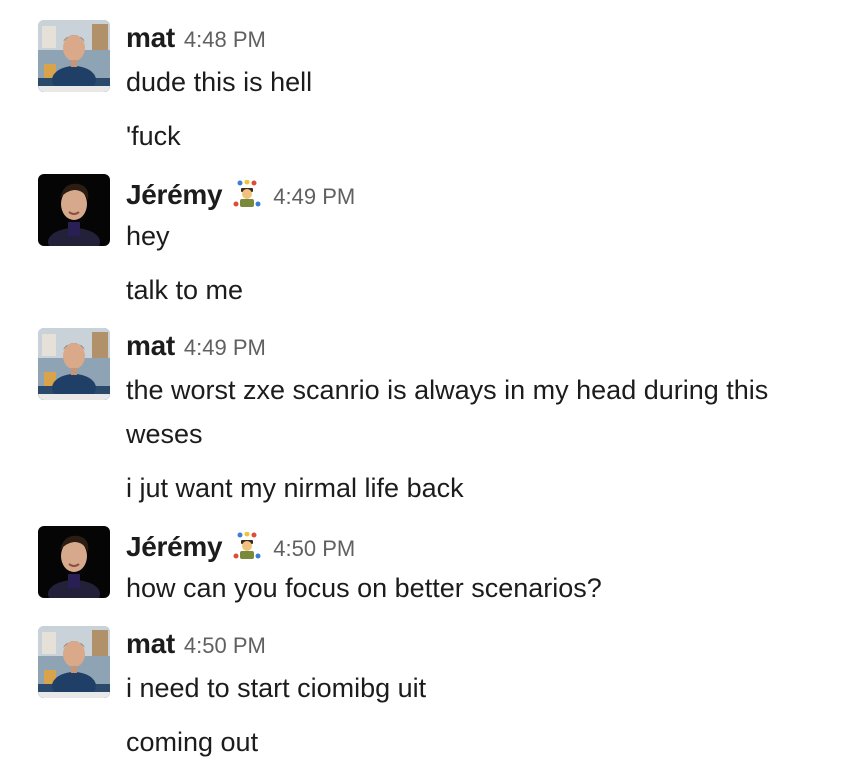 Image resolution: width=852 pixels, height=770 pixels. Describe the element at coordinates (185, 290) in the screenshot. I see `message-text: talk to me` at that location.